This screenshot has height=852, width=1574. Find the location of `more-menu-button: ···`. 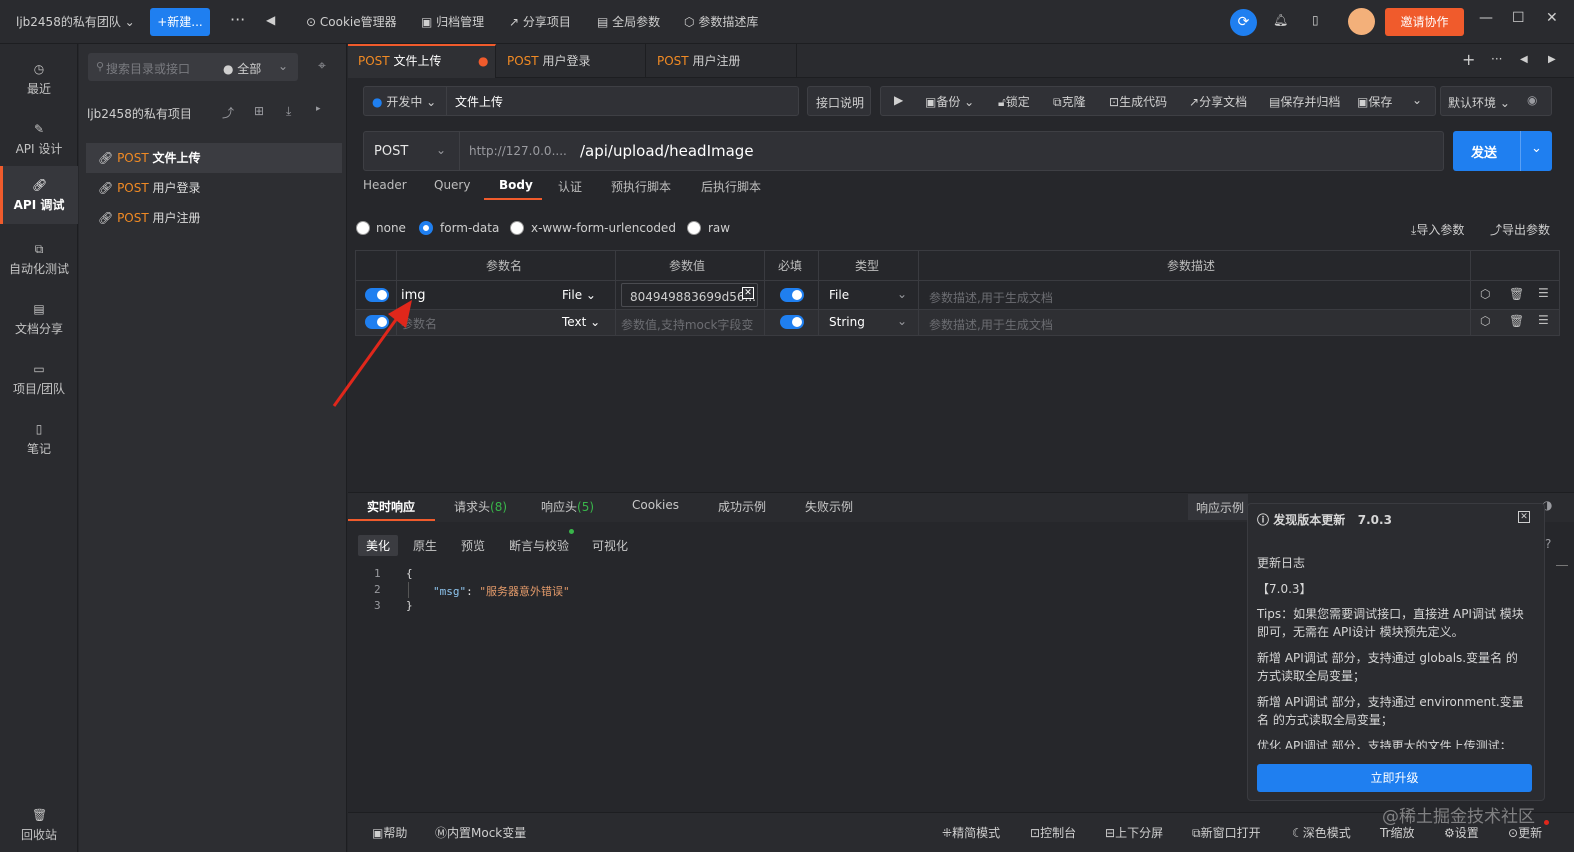

more-menu-button: ··· is located at coordinates (237, 19).